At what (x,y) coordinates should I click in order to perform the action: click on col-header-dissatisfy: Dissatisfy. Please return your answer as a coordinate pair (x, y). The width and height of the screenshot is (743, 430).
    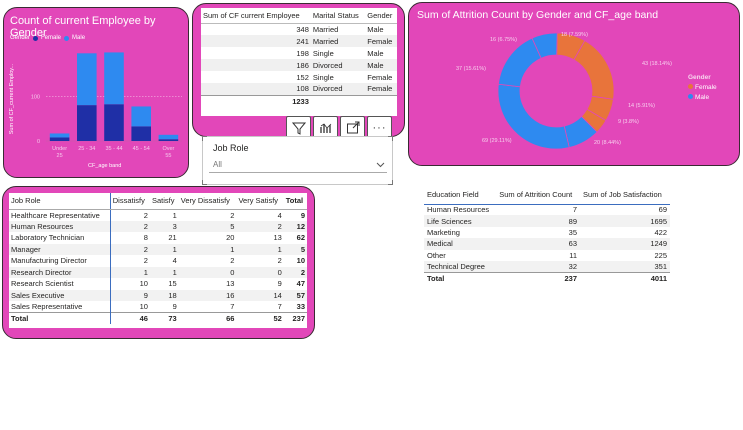
    Looking at the image, I should click on (129, 201).